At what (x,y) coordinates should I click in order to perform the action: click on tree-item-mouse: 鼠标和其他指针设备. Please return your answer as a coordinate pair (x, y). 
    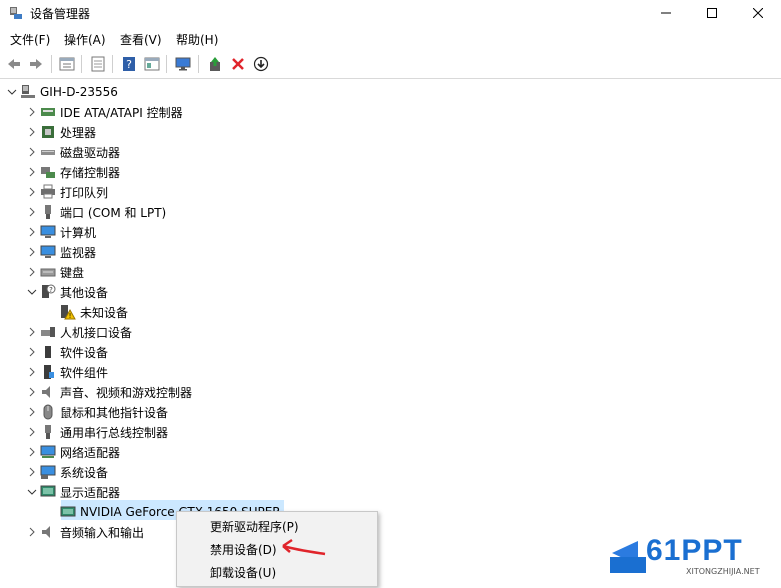
    Looking at the image, I should click on (96, 412).